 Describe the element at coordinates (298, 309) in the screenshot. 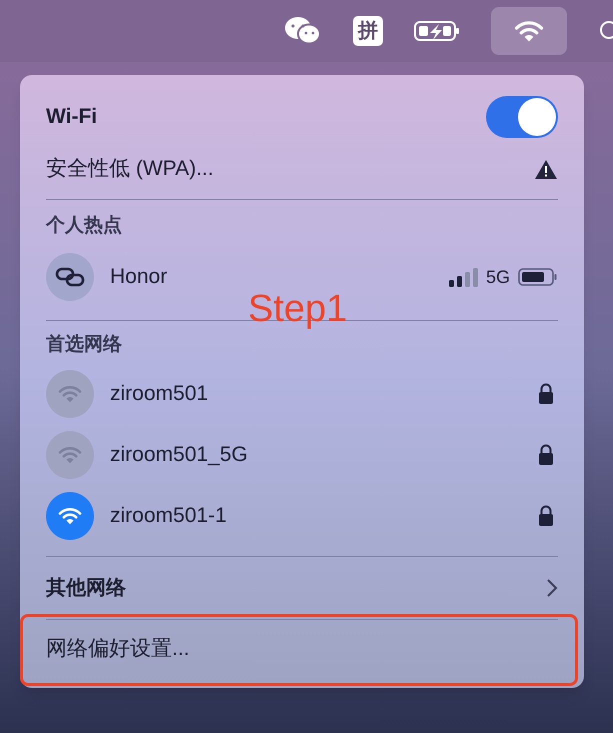

I see `step-annotation: Step1` at that location.